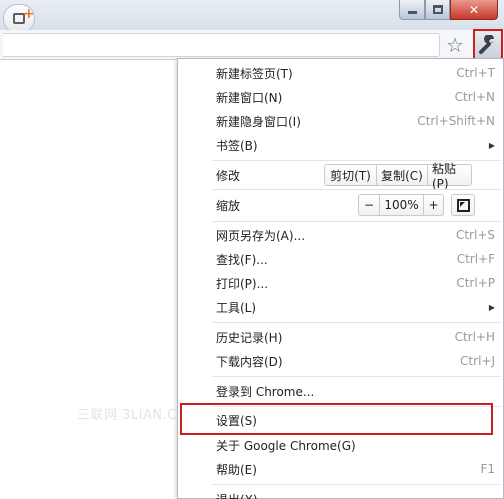  Describe the element at coordinates (249, 337) in the screenshot. I see `menu-item-label: 历史记录(H)` at that location.